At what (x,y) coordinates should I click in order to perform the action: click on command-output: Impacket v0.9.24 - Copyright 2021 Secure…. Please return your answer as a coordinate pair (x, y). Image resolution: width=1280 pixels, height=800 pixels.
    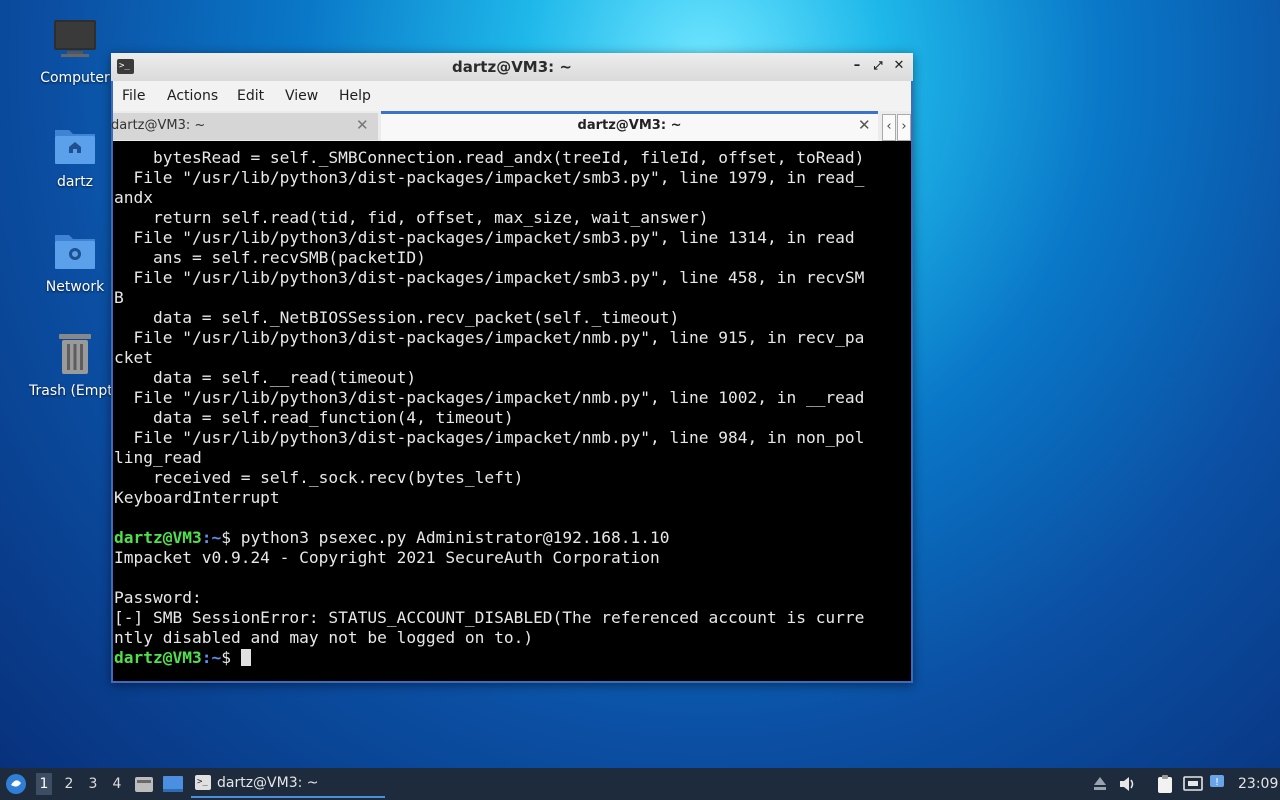
    Looking at the image, I should click on (489, 597).